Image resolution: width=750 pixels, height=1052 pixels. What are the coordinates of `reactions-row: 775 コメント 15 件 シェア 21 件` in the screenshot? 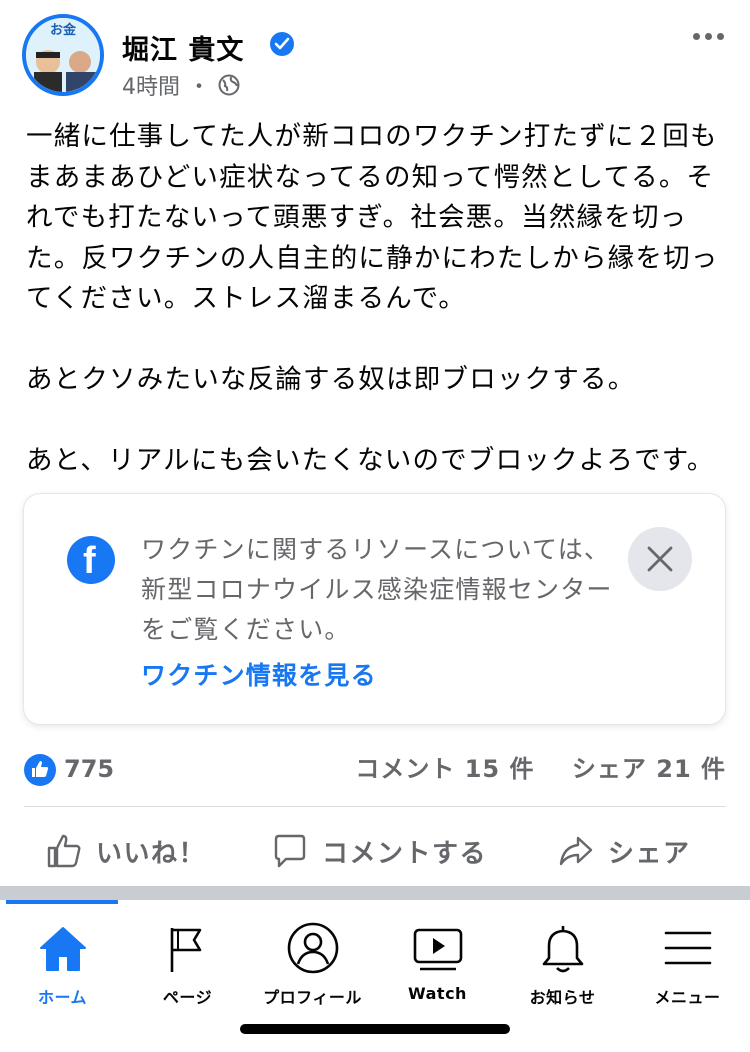 It's located at (375, 770).